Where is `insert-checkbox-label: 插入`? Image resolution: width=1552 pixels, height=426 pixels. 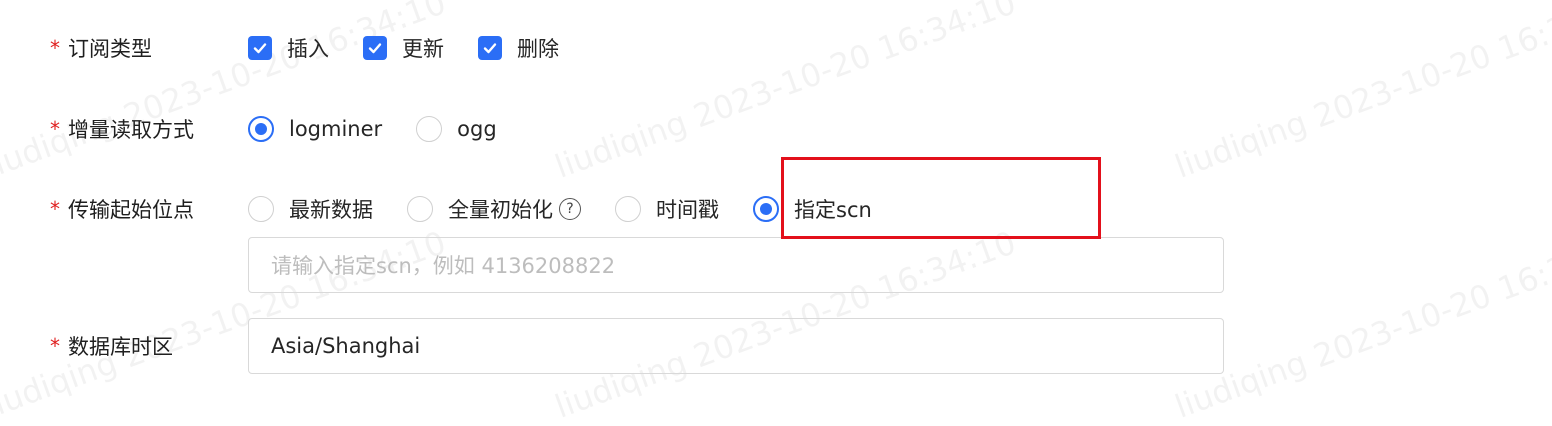
insert-checkbox-label: 插入 is located at coordinates (308, 48).